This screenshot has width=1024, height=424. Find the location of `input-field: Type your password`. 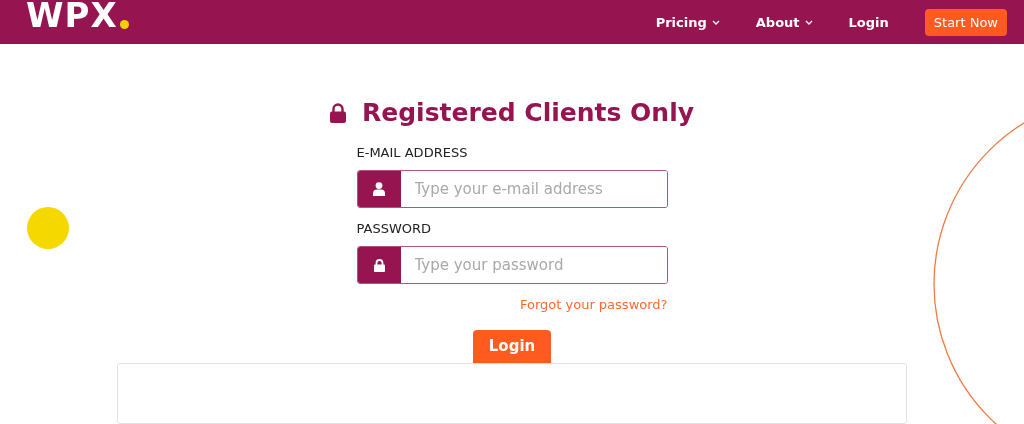

input-field: Type your password is located at coordinates (512, 265).